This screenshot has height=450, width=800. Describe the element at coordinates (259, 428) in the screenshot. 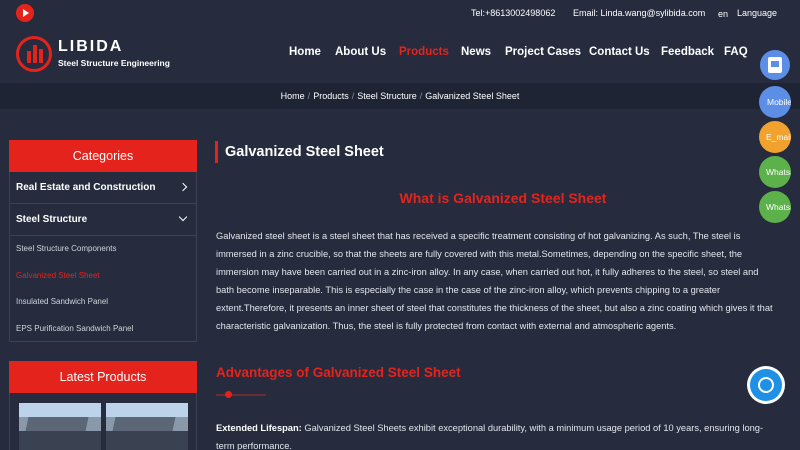

I see `advantage-label: Extended Lifespan:` at that location.